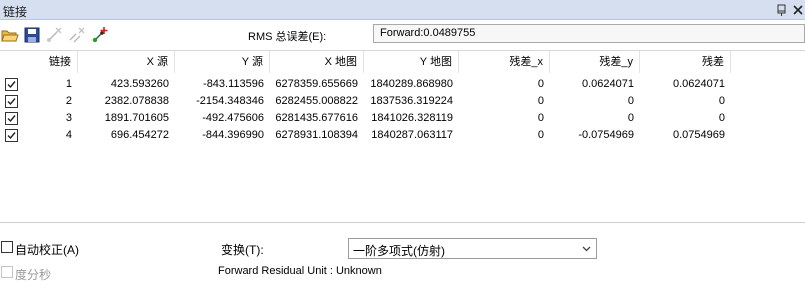 This screenshot has width=805, height=285. I want to click on cell-link: 4, so click(68, 135).